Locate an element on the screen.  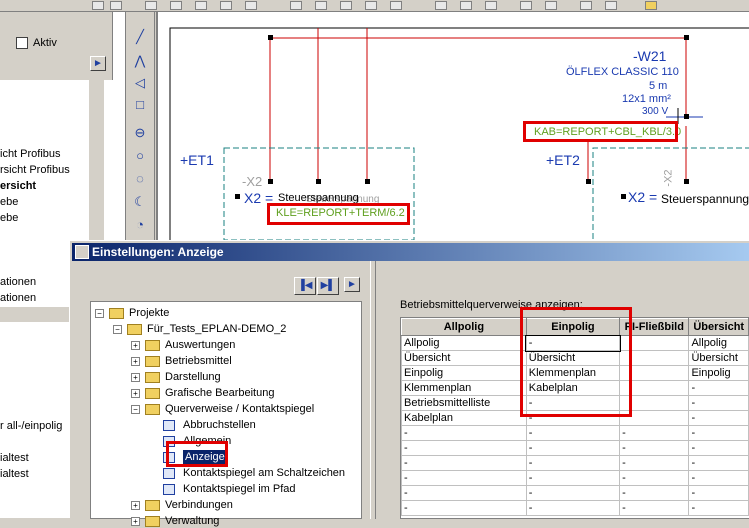
navigator-item: rsicht Profibus is located at coordinates (35, 170).